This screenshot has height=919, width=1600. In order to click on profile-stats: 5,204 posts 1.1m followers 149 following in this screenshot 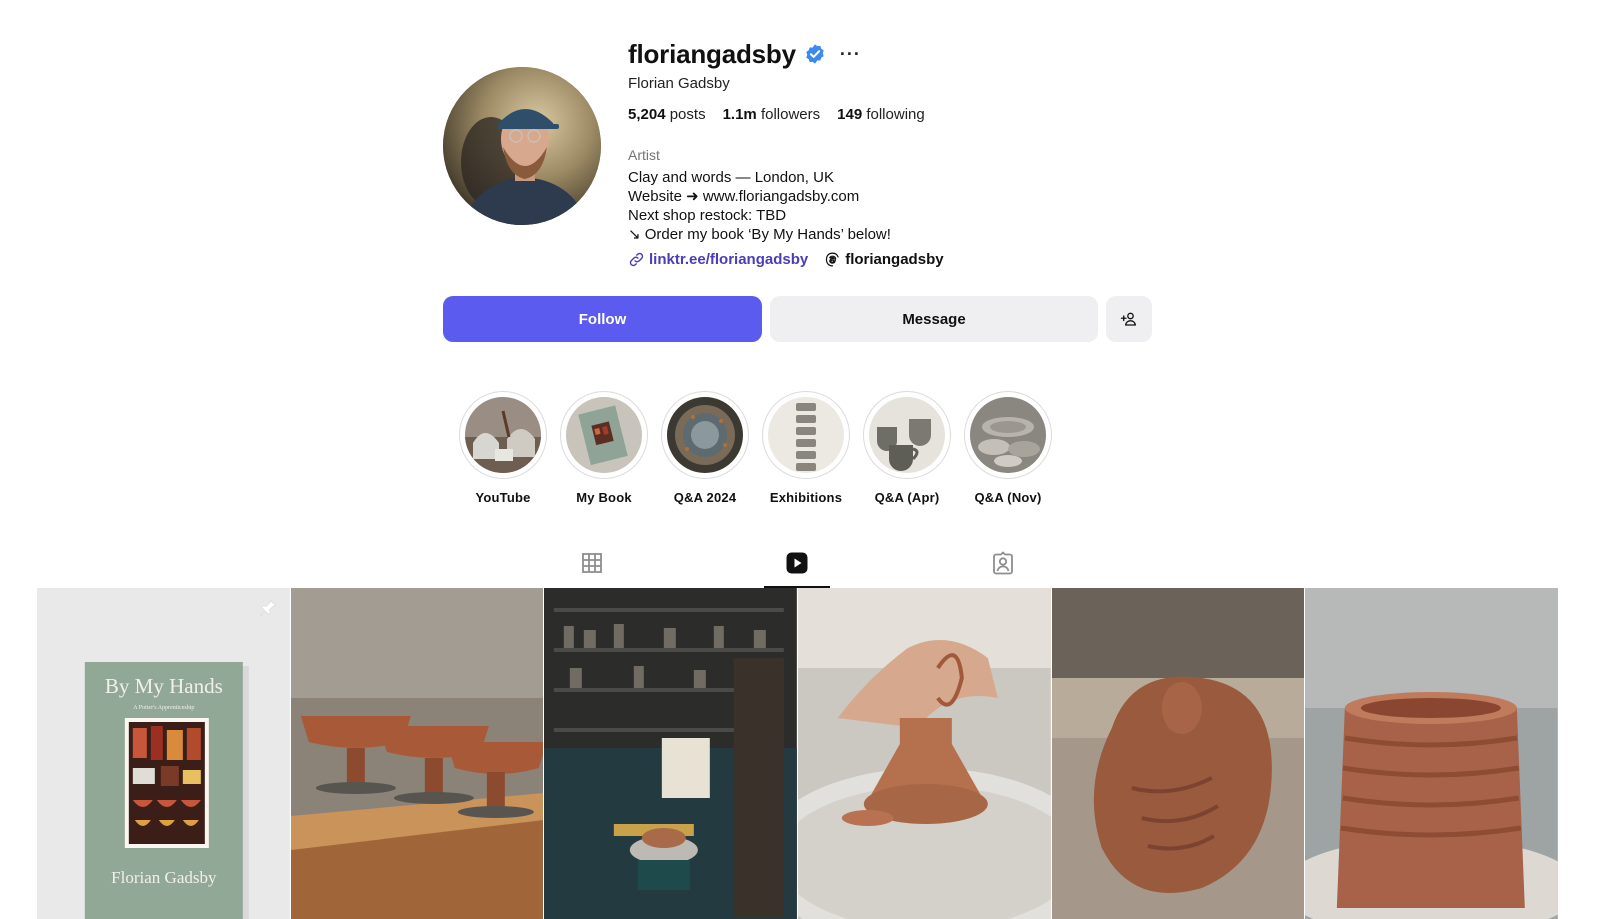, I will do `click(776, 114)`.